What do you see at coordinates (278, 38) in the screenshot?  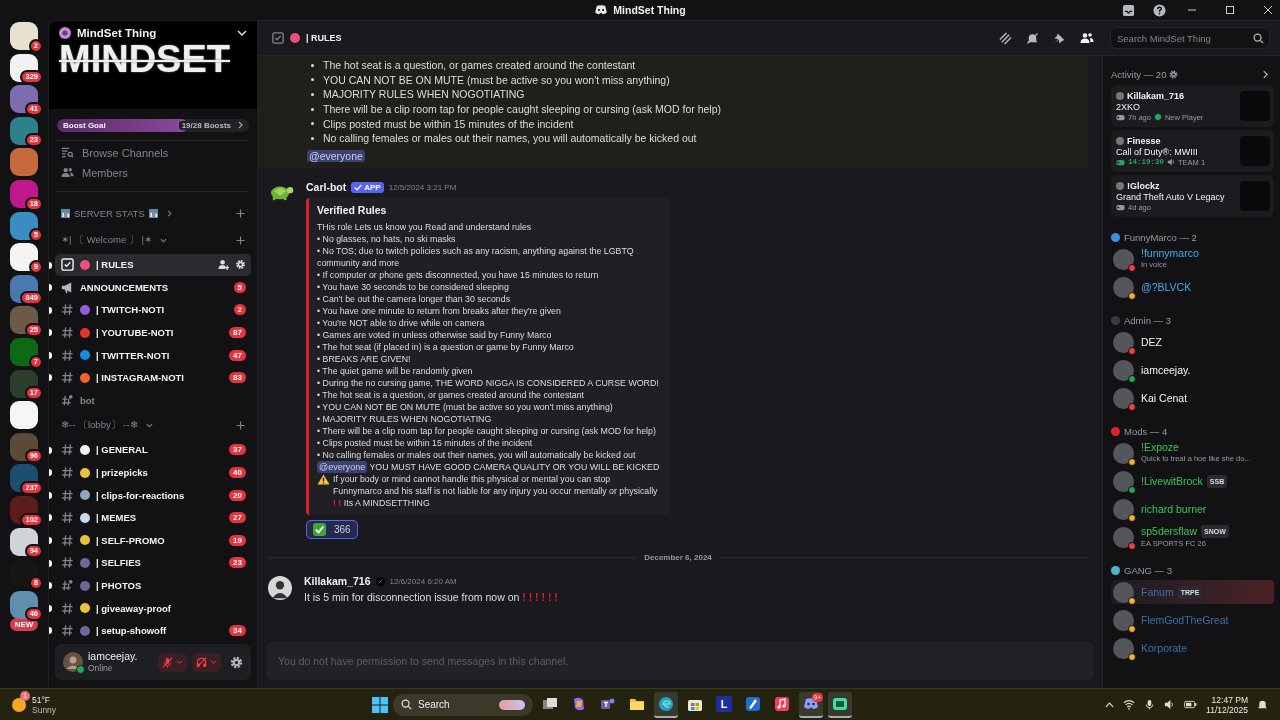 I see `rules-checklist-icon` at bounding box center [278, 38].